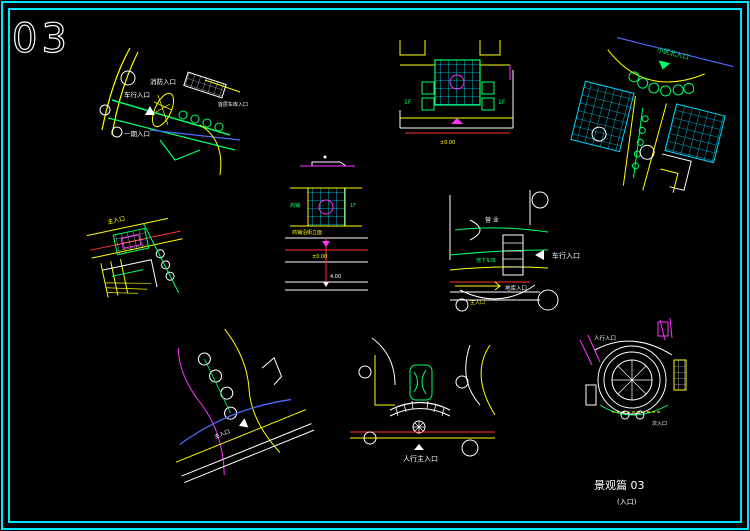 This screenshot has width=750, height=531. I want to click on plan-4-main-entrance: 主入口, so click(134, 256).